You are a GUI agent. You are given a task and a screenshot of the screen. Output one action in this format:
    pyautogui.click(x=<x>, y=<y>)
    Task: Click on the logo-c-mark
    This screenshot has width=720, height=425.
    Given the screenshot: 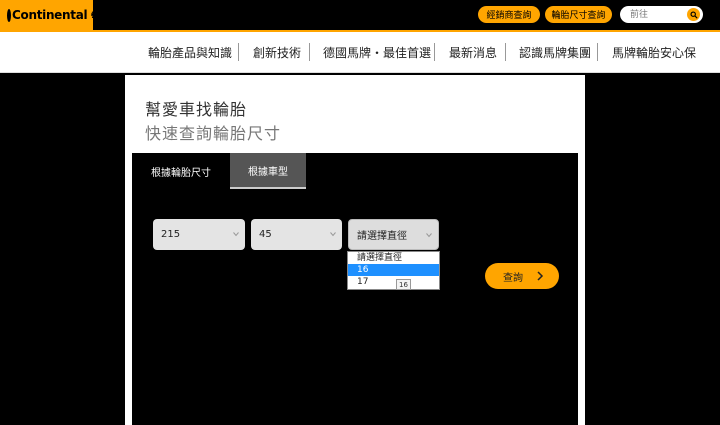 What is the action you would take?
    pyautogui.click(x=9, y=15)
    